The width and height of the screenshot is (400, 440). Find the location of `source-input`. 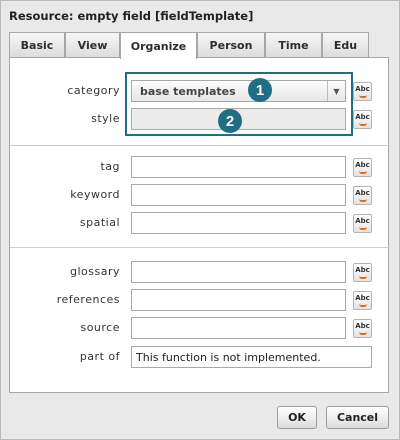

source-input is located at coordinates (238, 328).